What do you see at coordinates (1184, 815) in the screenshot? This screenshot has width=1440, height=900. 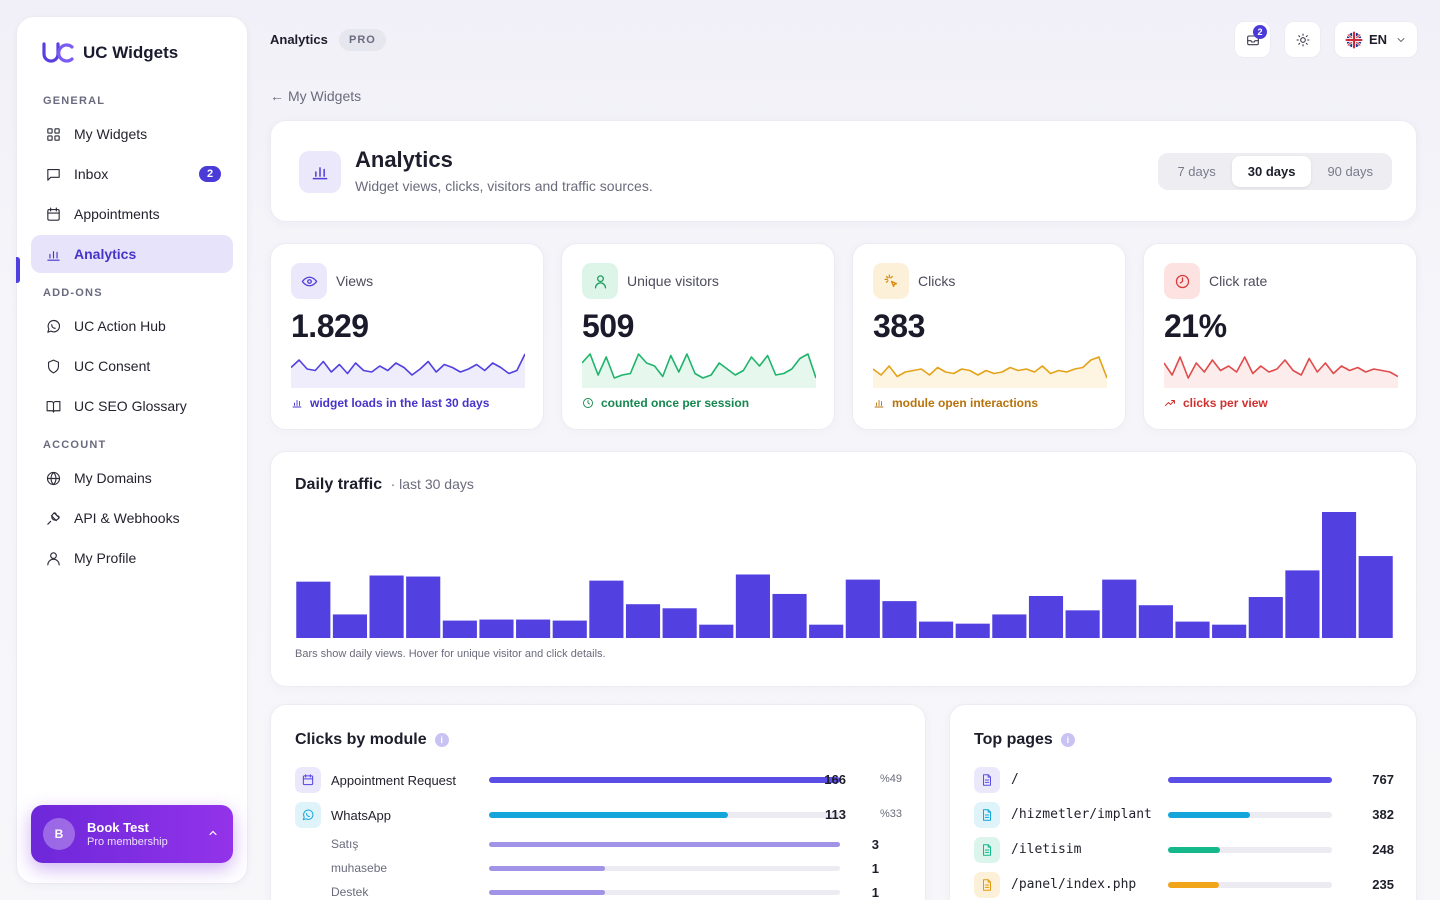 I see `page-row: /hizmetler/implant 382` at bounding box center [1184, 815].